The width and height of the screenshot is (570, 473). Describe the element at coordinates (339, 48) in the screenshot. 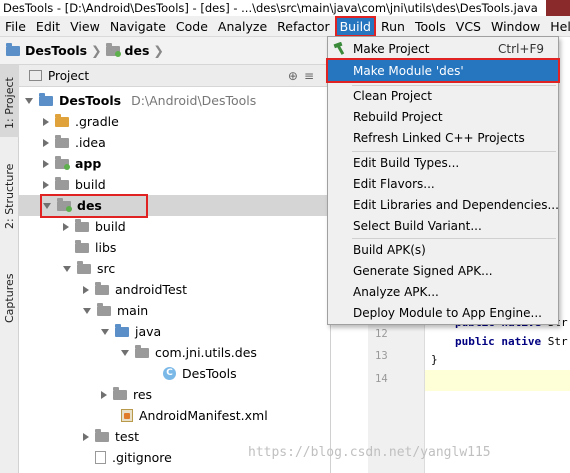

I see `hammer-icon` at that location.